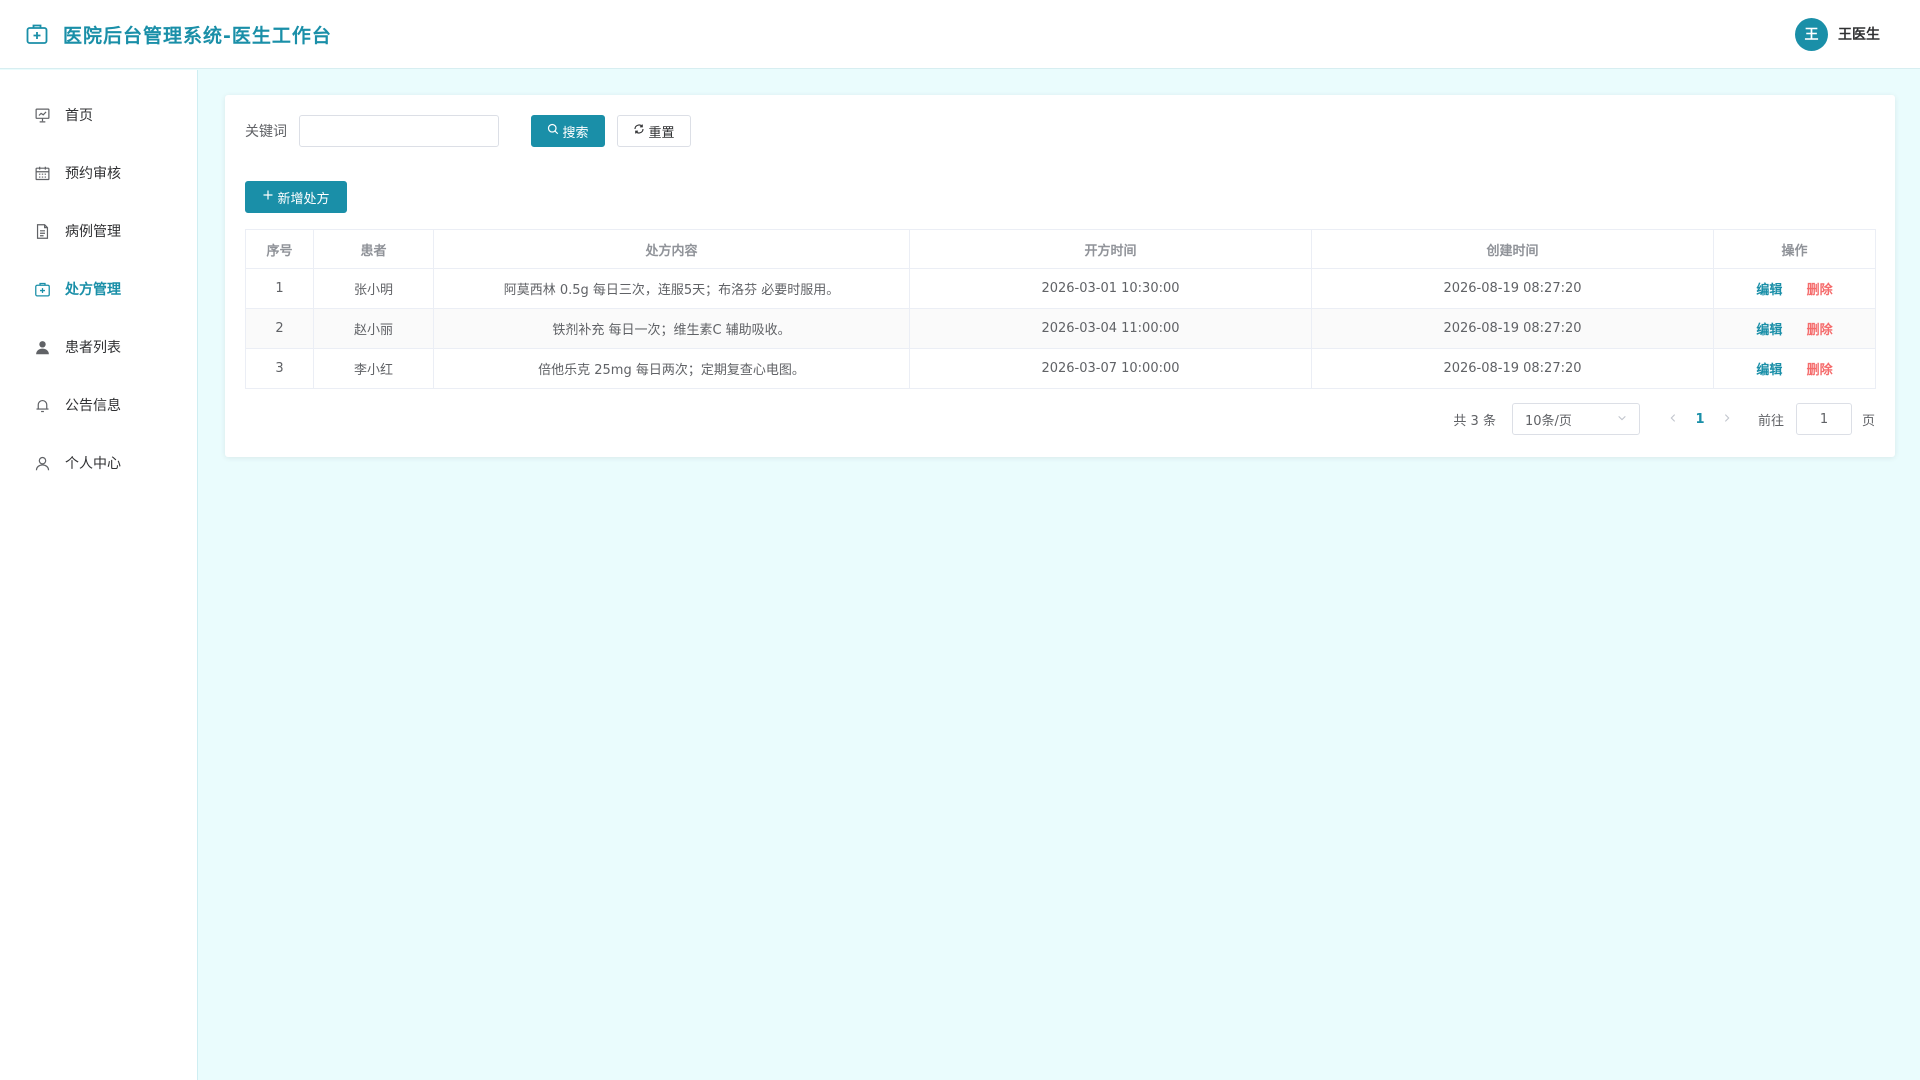 The image size is (1920, 1080). Describe the element at coordinates (671, 249) in the screenshot. I see `column-header-content: 处方内容` at that location.